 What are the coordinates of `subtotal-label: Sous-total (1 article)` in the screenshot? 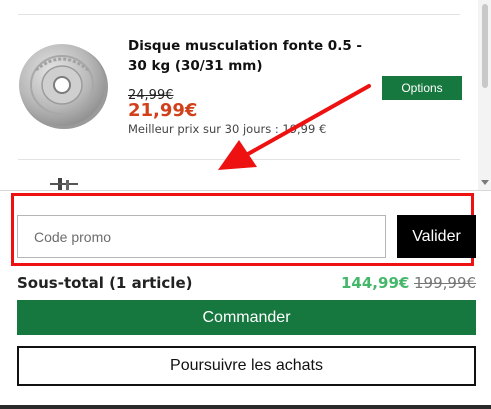 It's located at (105, 283).